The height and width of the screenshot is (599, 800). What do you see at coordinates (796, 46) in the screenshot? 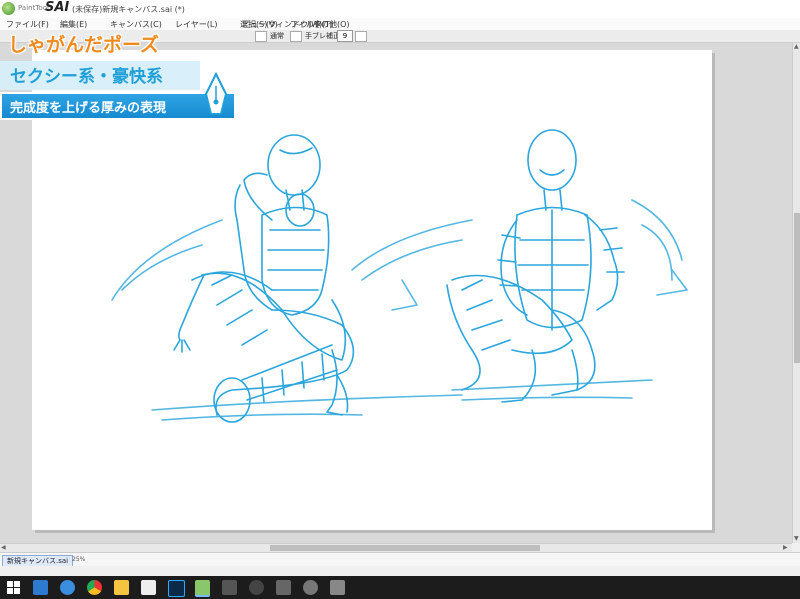
I see `scroll-up-arrow-icon: ▲` at bounding box center [796, 46].